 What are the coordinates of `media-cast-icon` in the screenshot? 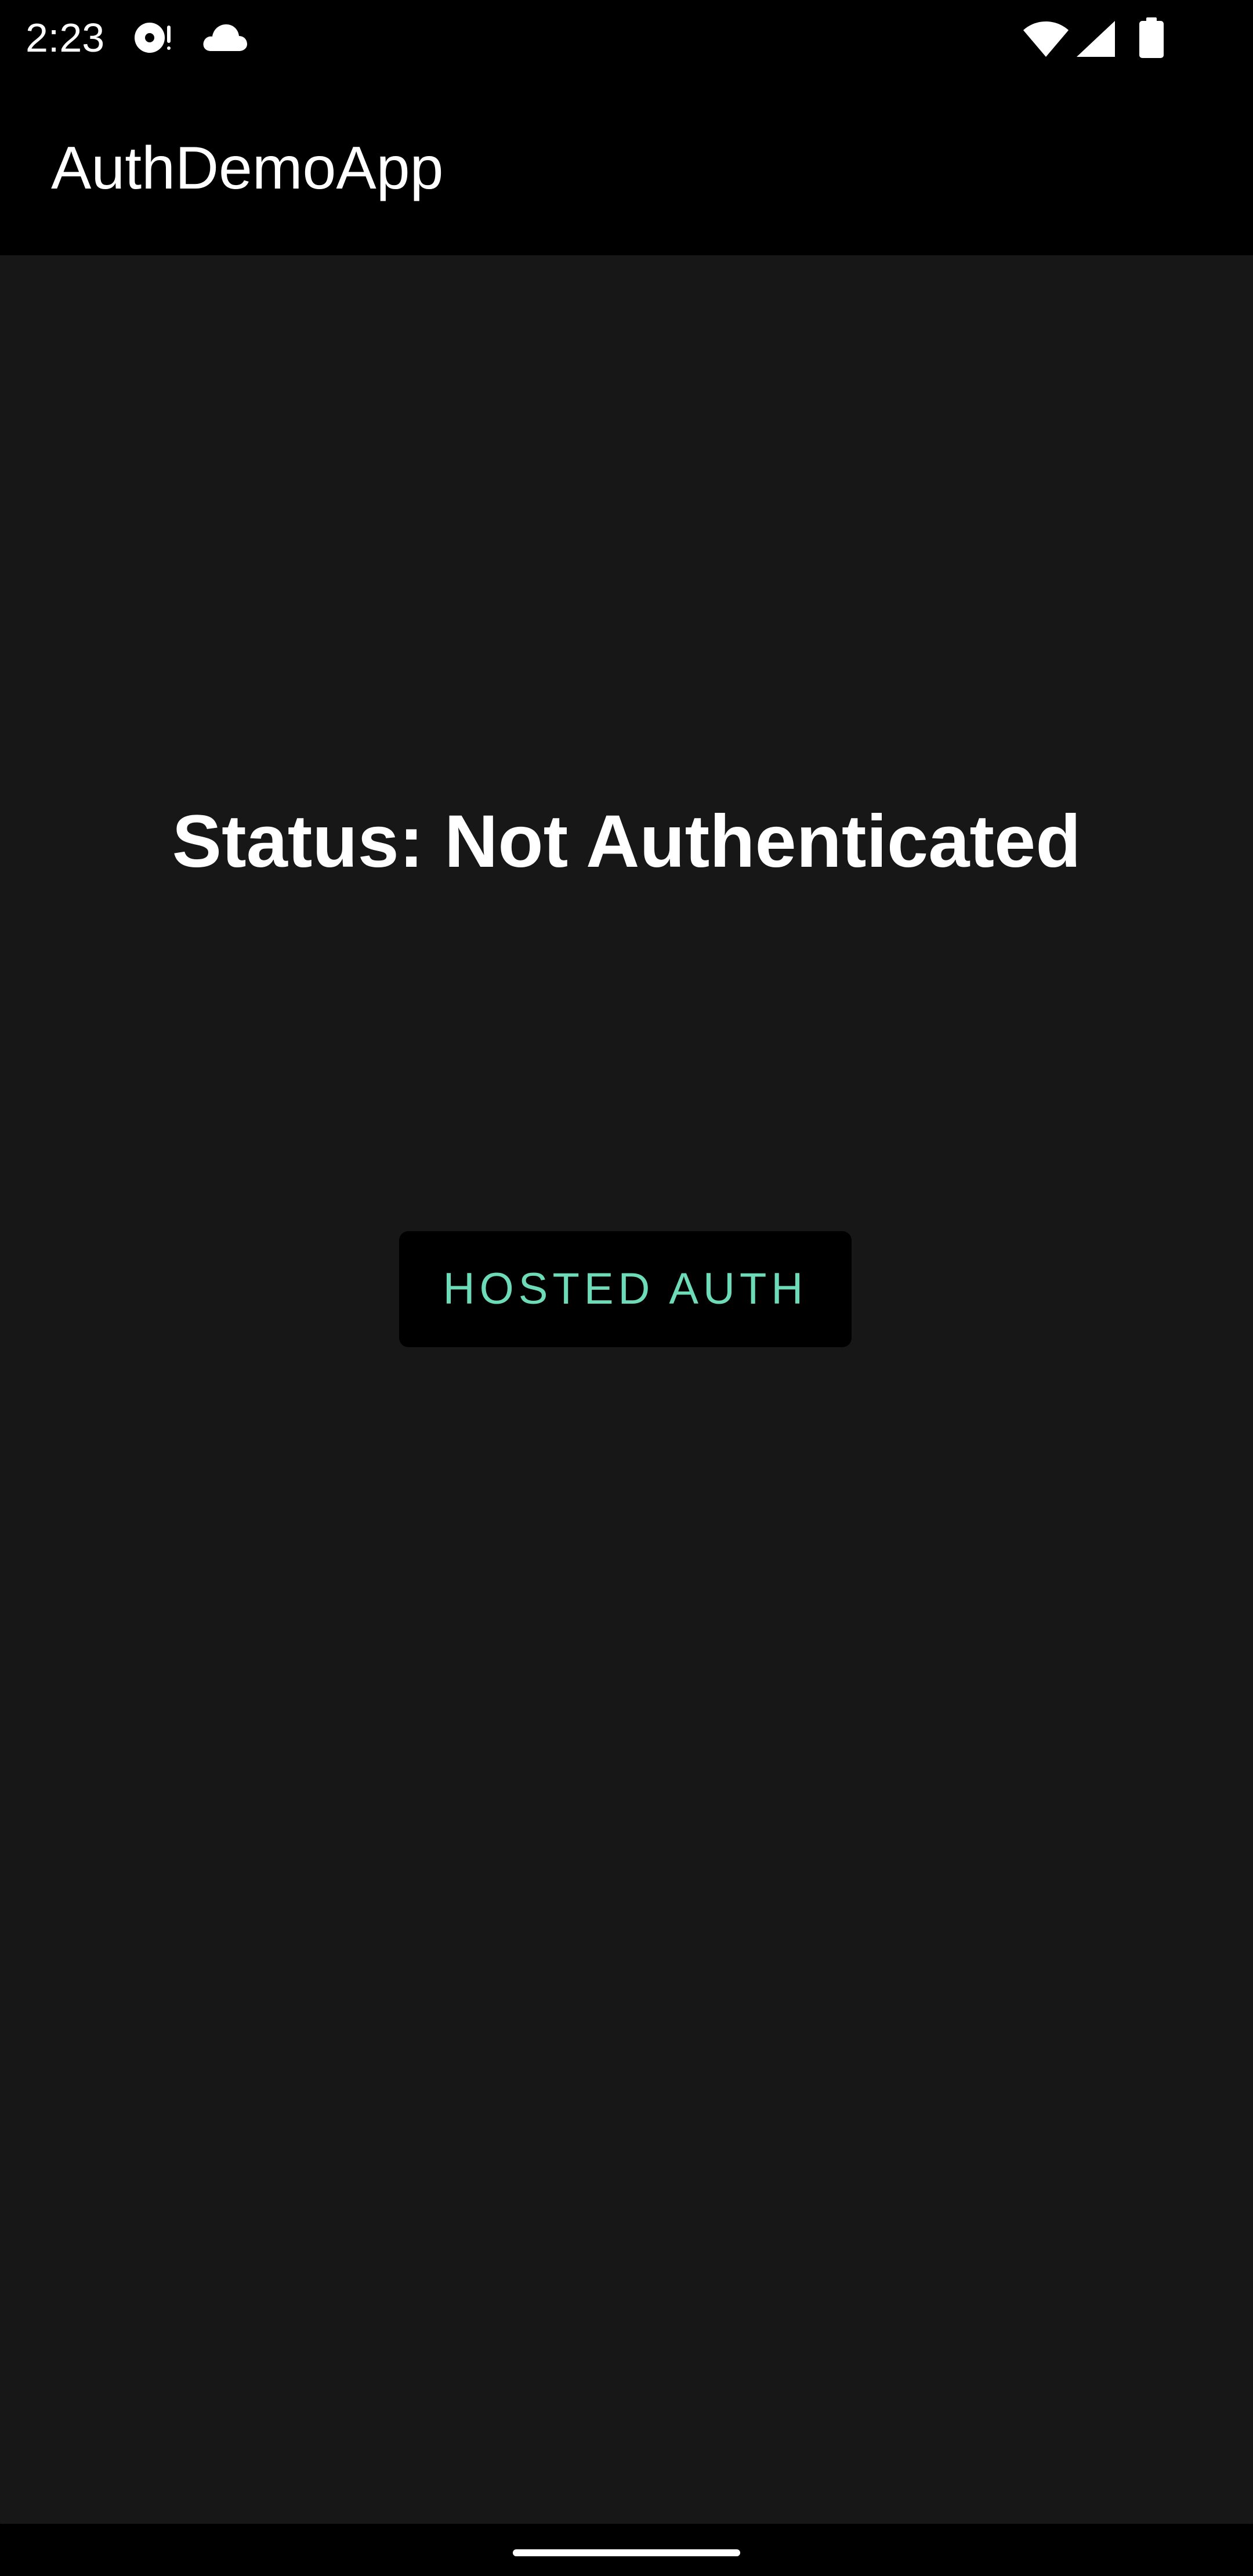 It's located at (153, 38).